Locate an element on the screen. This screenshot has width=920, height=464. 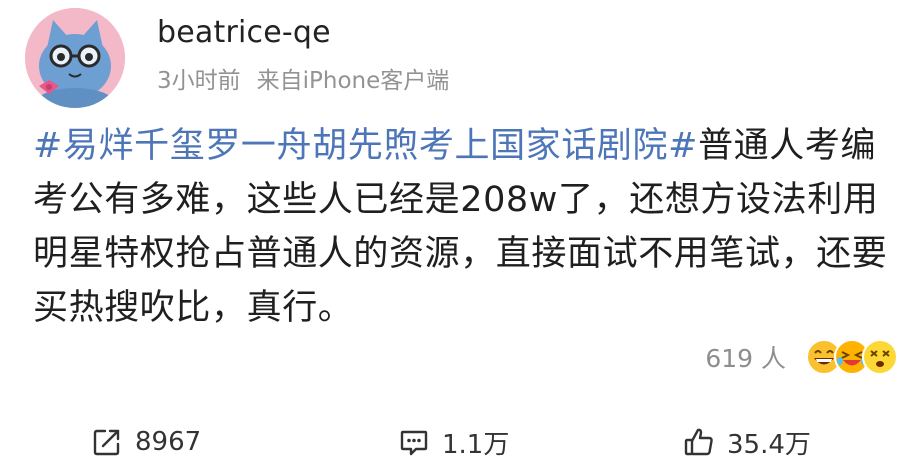
like-button: 35.4万 is located at coordinates (747, 442).